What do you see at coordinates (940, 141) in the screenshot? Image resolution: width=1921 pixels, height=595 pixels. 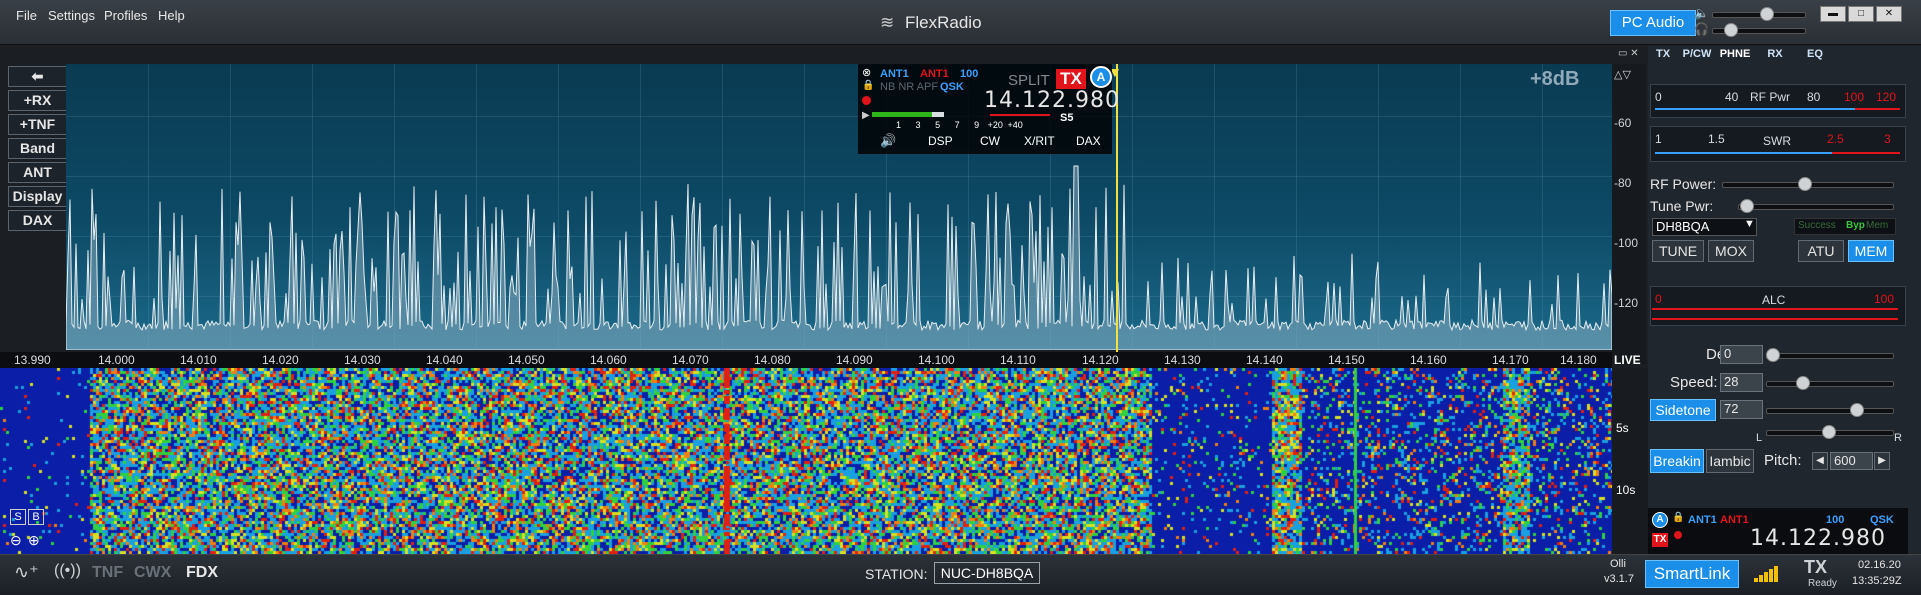 I see `tab-dsp: DSP` at bounding box center [940, 141].